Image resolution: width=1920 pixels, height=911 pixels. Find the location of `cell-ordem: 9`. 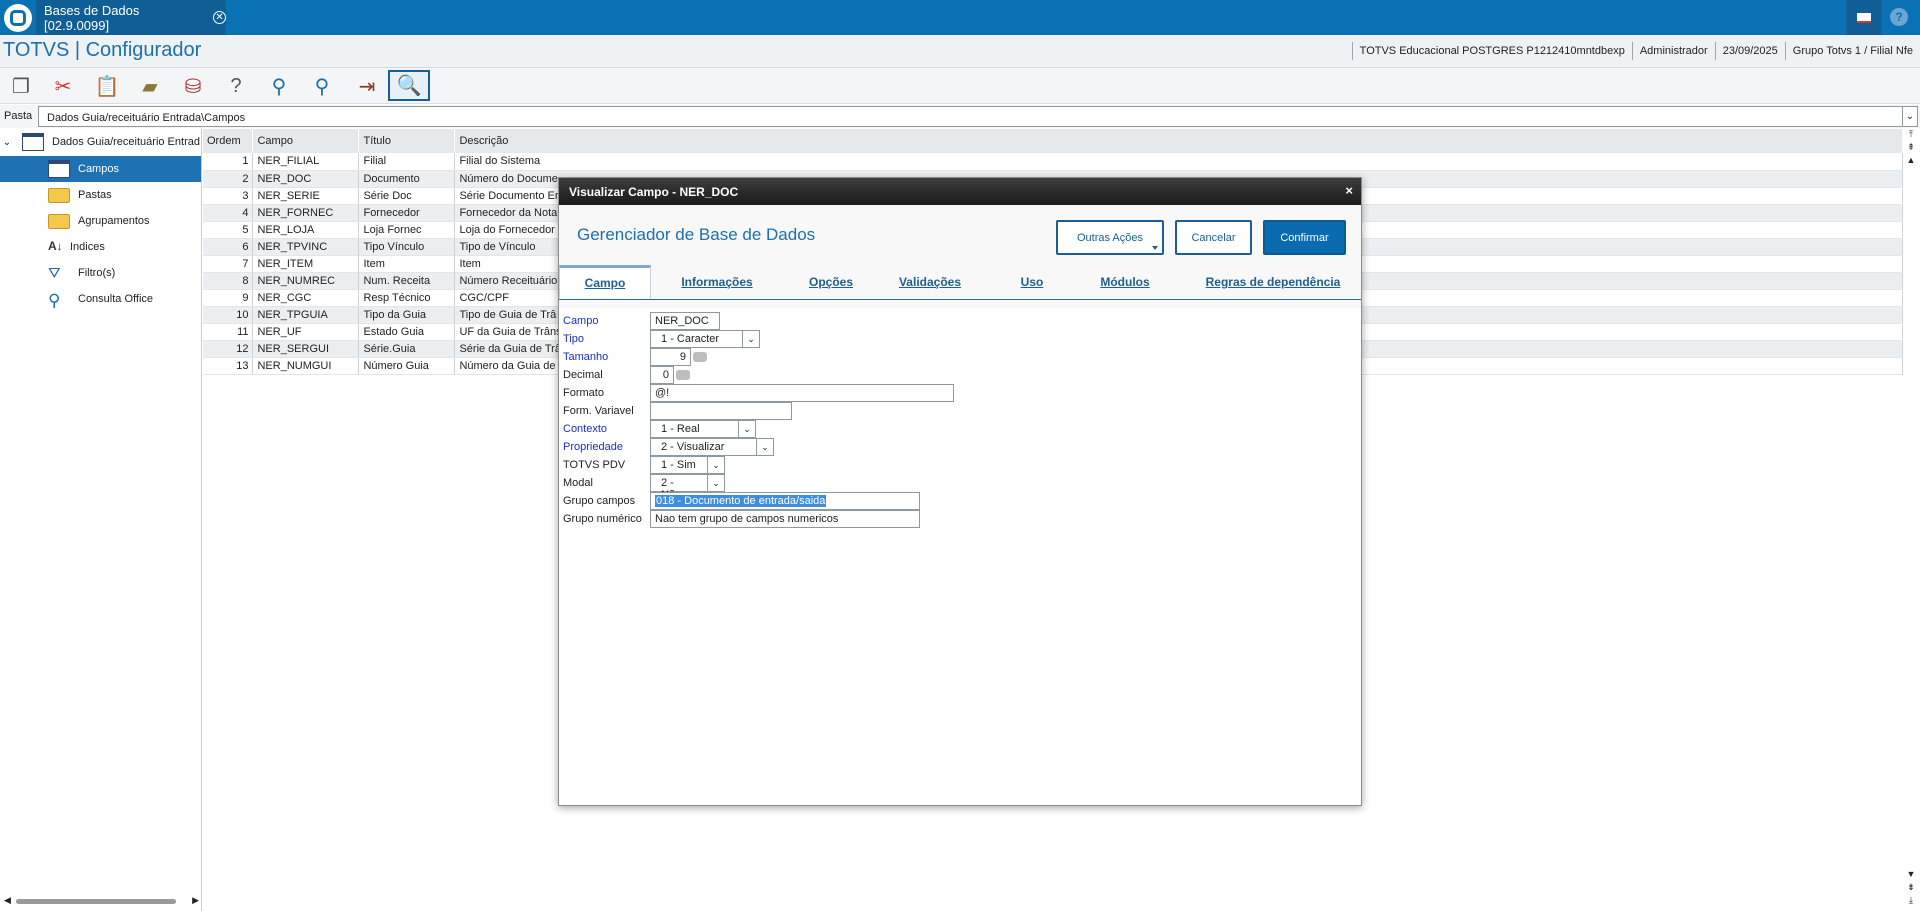

cell-ordem: 9 is located at coordinates (228, 298).